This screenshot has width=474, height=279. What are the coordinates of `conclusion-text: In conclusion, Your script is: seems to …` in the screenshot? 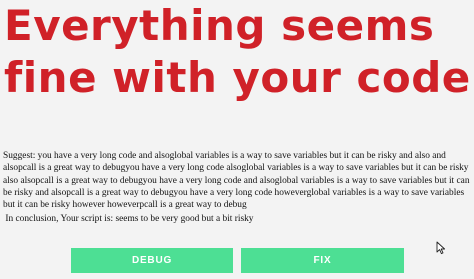 It's located at (128, 219).